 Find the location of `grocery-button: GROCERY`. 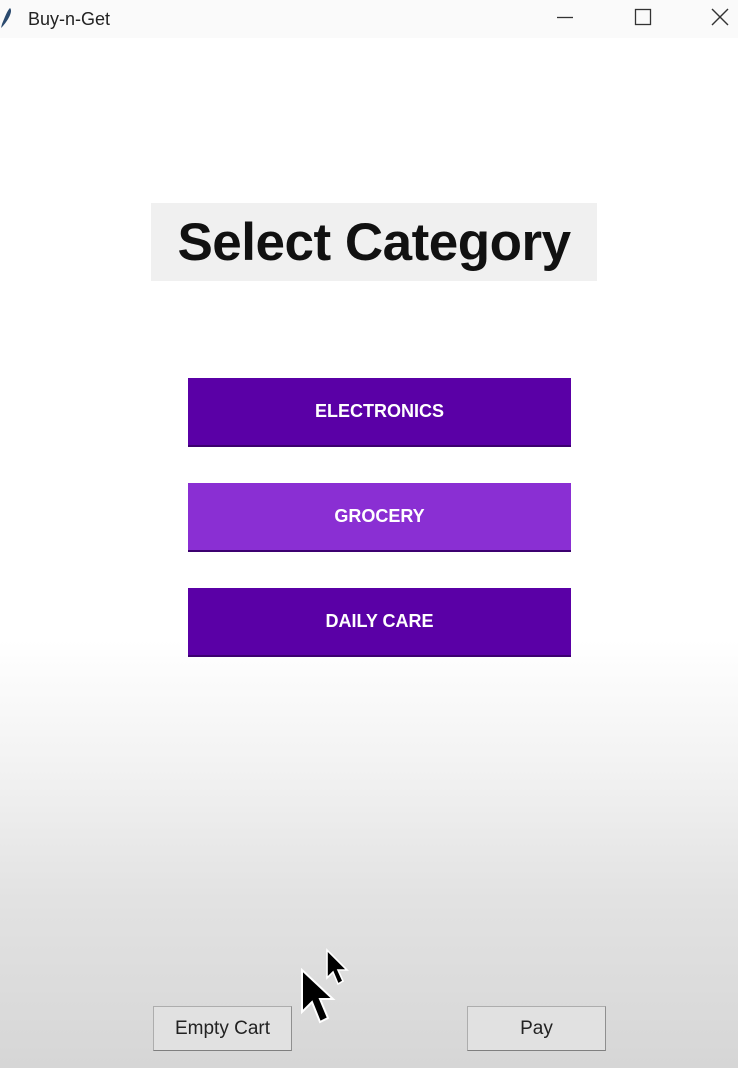

grocery-button: GROCERY is located at coordinates (379, 516).